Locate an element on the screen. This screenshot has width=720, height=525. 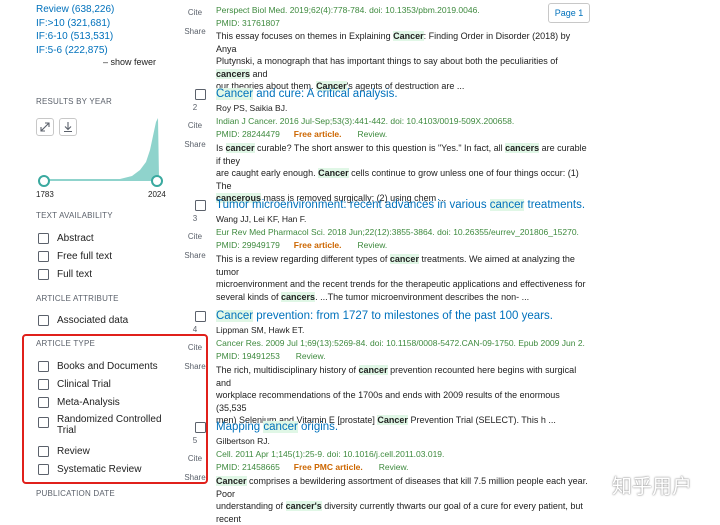
show-fewer-button: – show fewer is located at coordinates (129, 62).